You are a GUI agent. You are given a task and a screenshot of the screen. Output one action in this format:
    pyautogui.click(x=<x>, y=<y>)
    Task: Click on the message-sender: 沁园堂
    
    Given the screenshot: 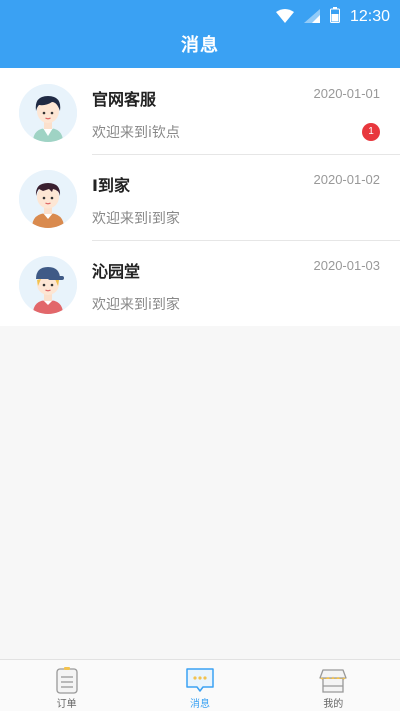 What is the action you would take?
    pyautogui.click(x=116, y=271)
    